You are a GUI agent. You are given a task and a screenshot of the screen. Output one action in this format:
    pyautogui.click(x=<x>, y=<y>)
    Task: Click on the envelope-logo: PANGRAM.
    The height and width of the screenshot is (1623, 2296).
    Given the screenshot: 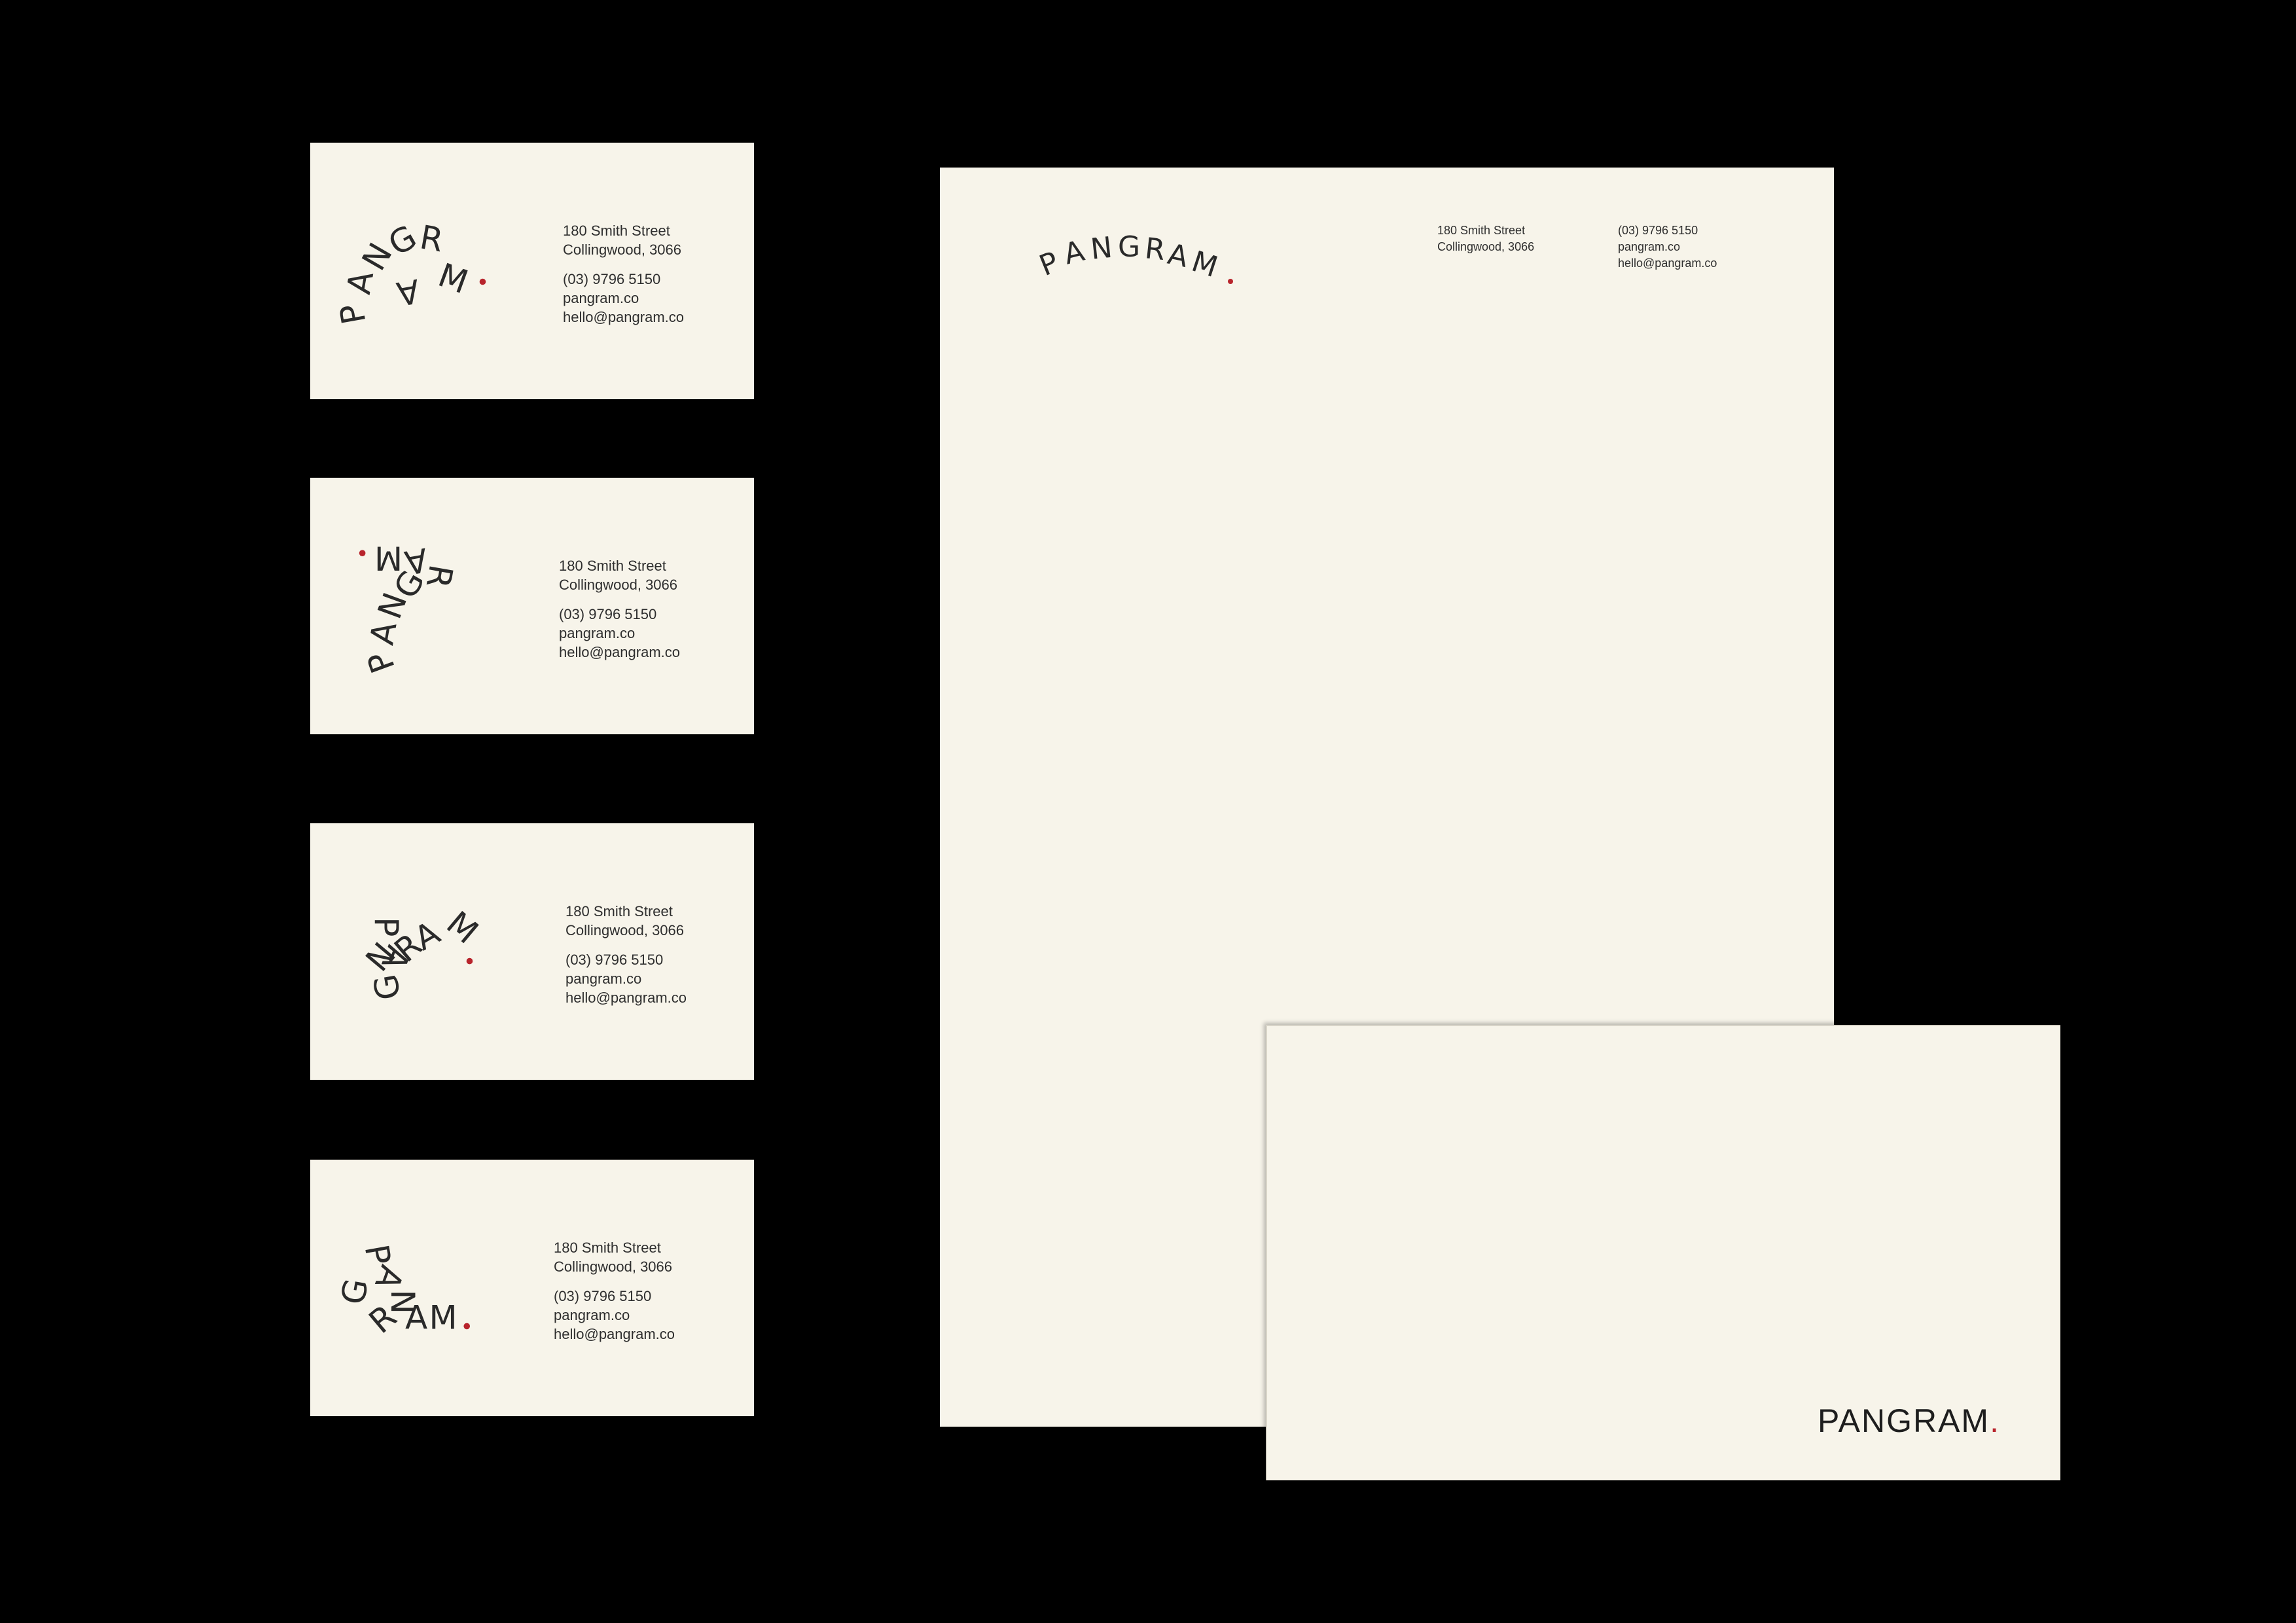 What is the action you would take?
    pyautogui.click(x=1909, y=1421)
    